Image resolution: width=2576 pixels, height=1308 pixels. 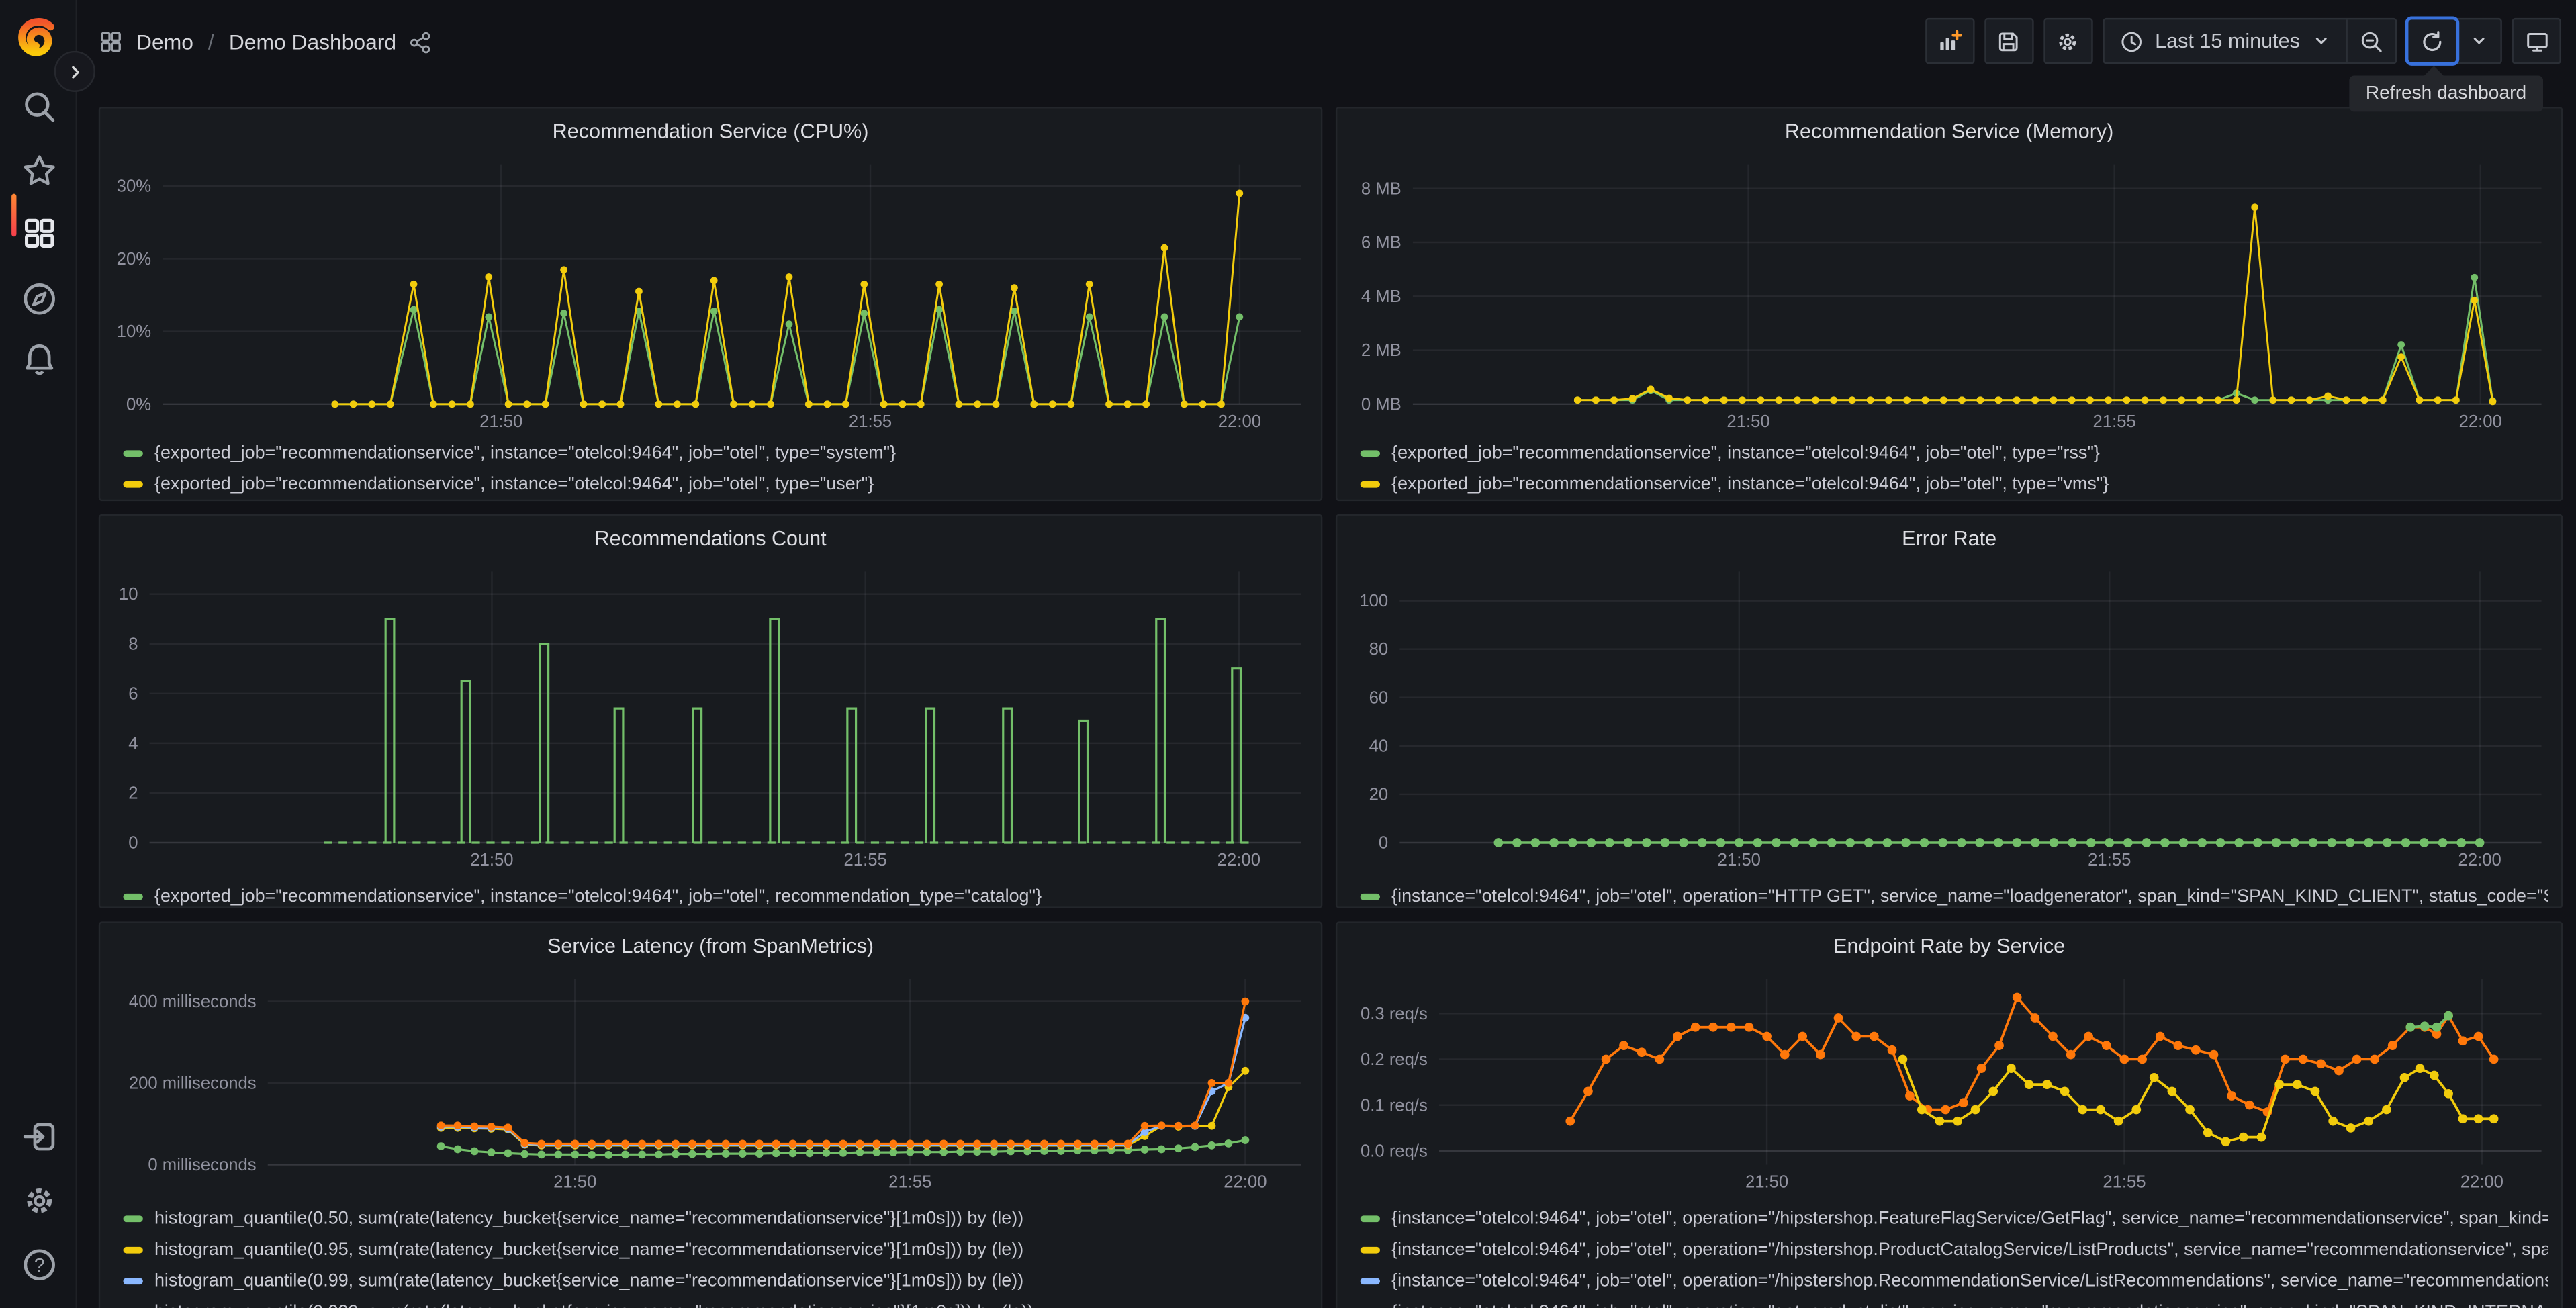 I want to click on svg-text: 6, so click(x=133, y=693).